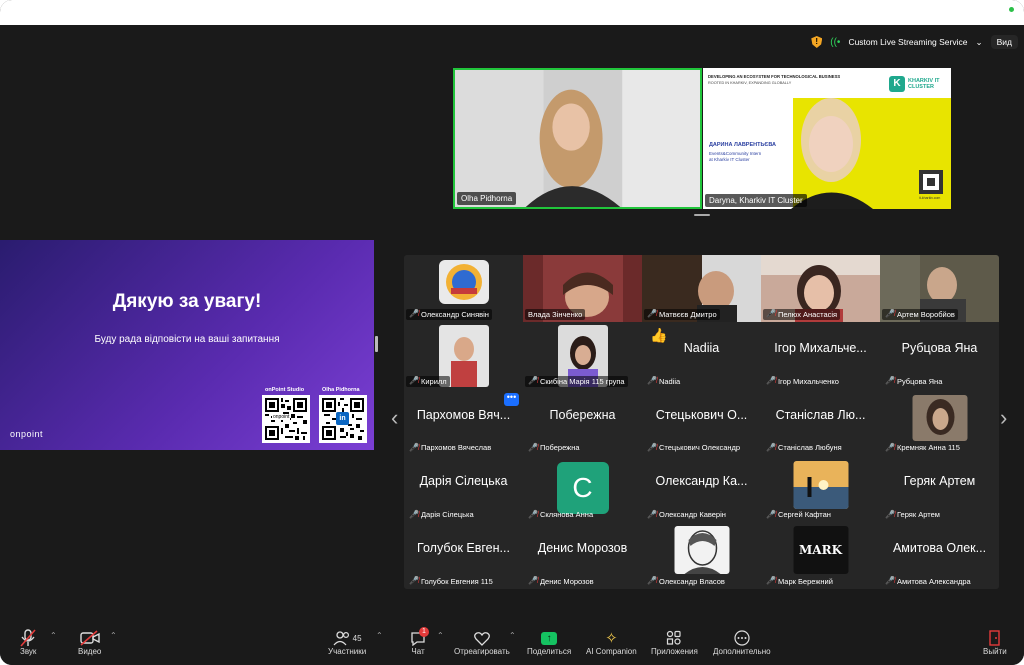  I want to click on video-button: Видео, so click(89, 642).